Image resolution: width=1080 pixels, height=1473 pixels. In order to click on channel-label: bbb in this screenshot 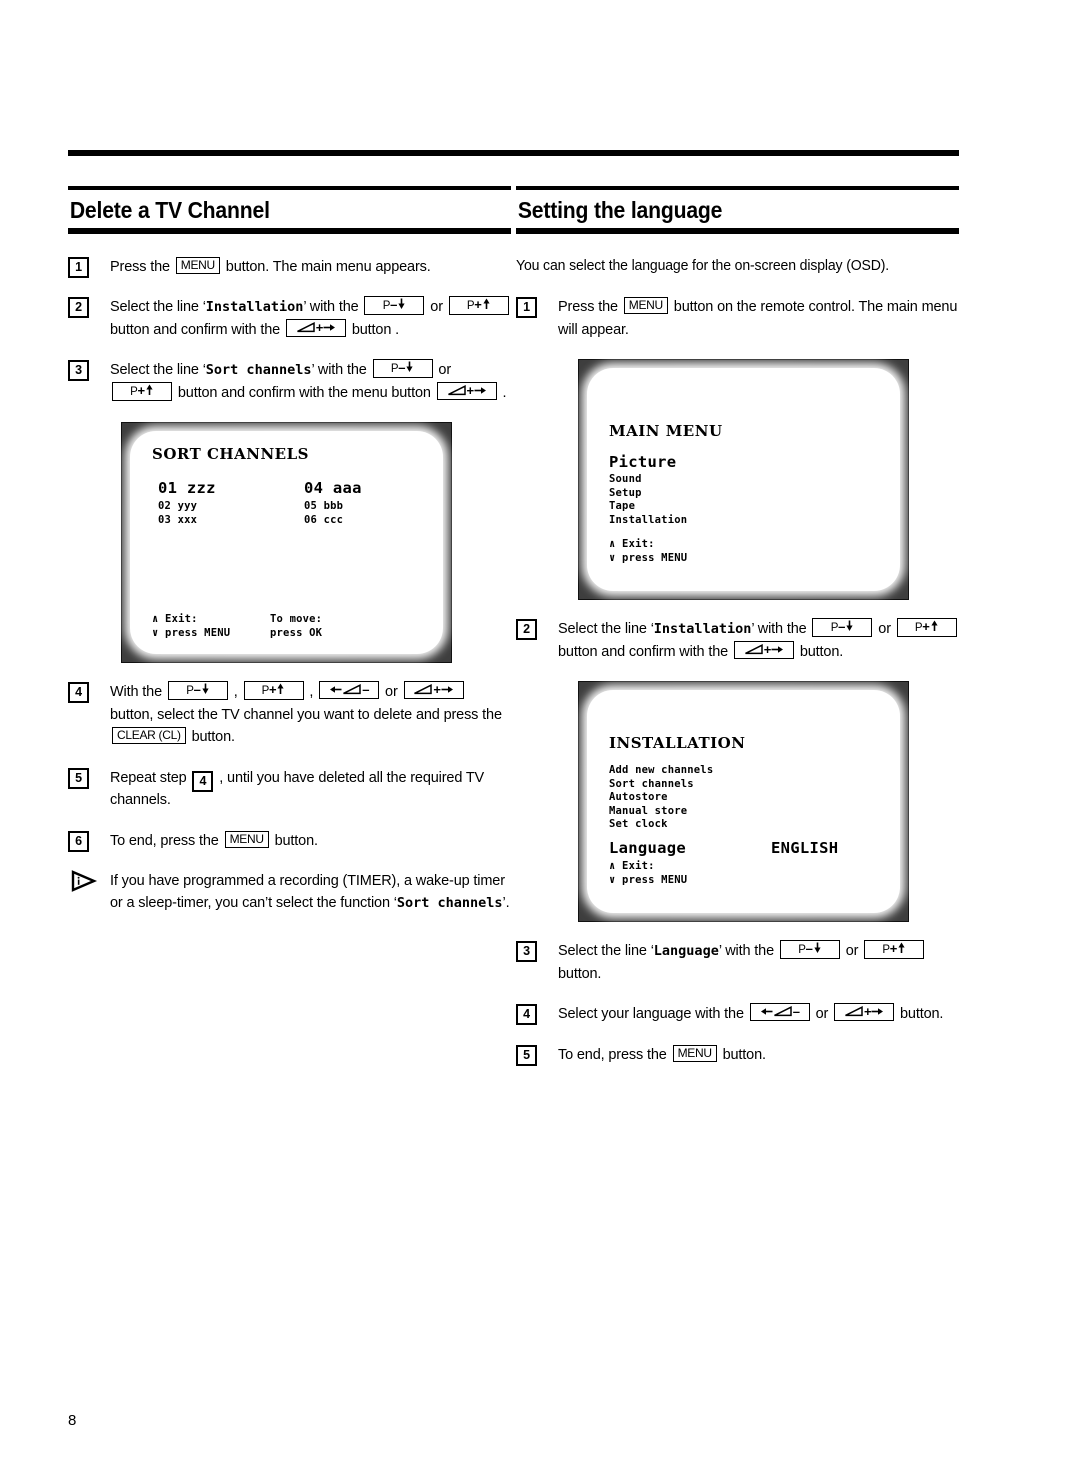, I will do `click(333, 506)`.